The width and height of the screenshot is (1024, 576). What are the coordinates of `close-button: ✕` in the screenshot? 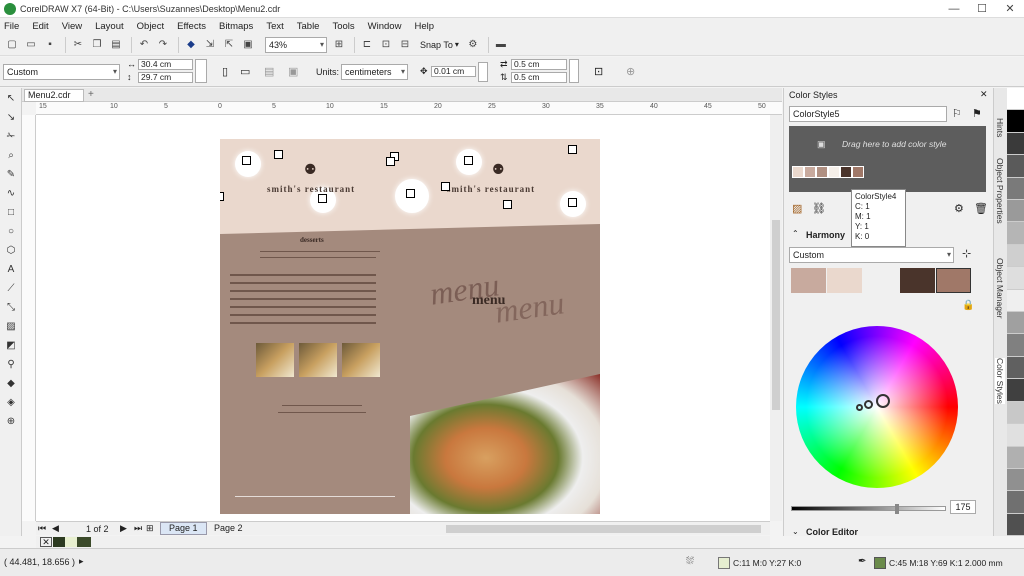 It's located at (1010, 9).